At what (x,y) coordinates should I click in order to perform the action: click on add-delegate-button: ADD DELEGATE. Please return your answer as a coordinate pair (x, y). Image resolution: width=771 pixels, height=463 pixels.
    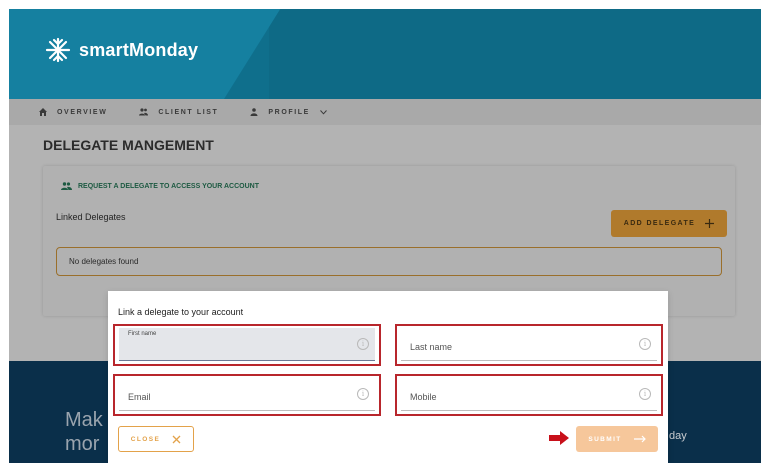
    Looking at the image, I should click on (669, 223).